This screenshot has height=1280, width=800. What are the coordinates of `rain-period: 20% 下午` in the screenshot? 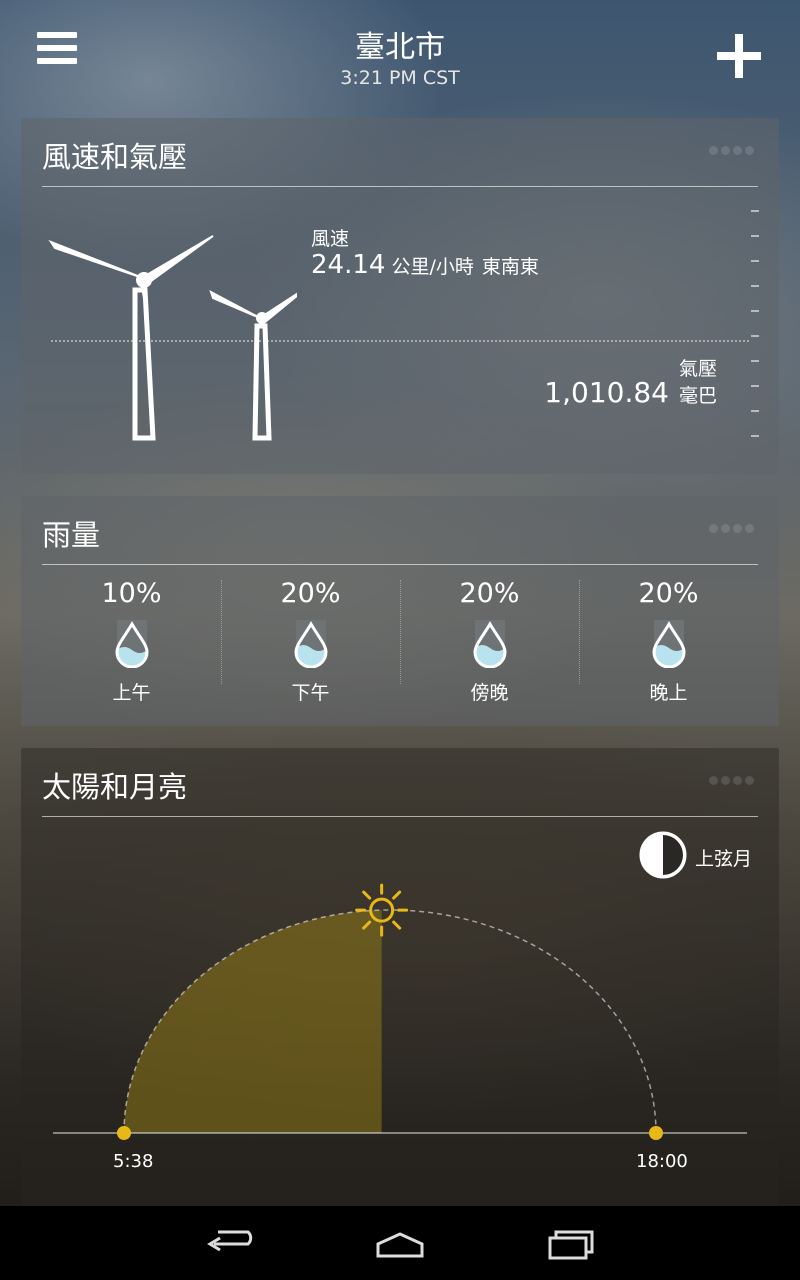 It's located at (310, 641).